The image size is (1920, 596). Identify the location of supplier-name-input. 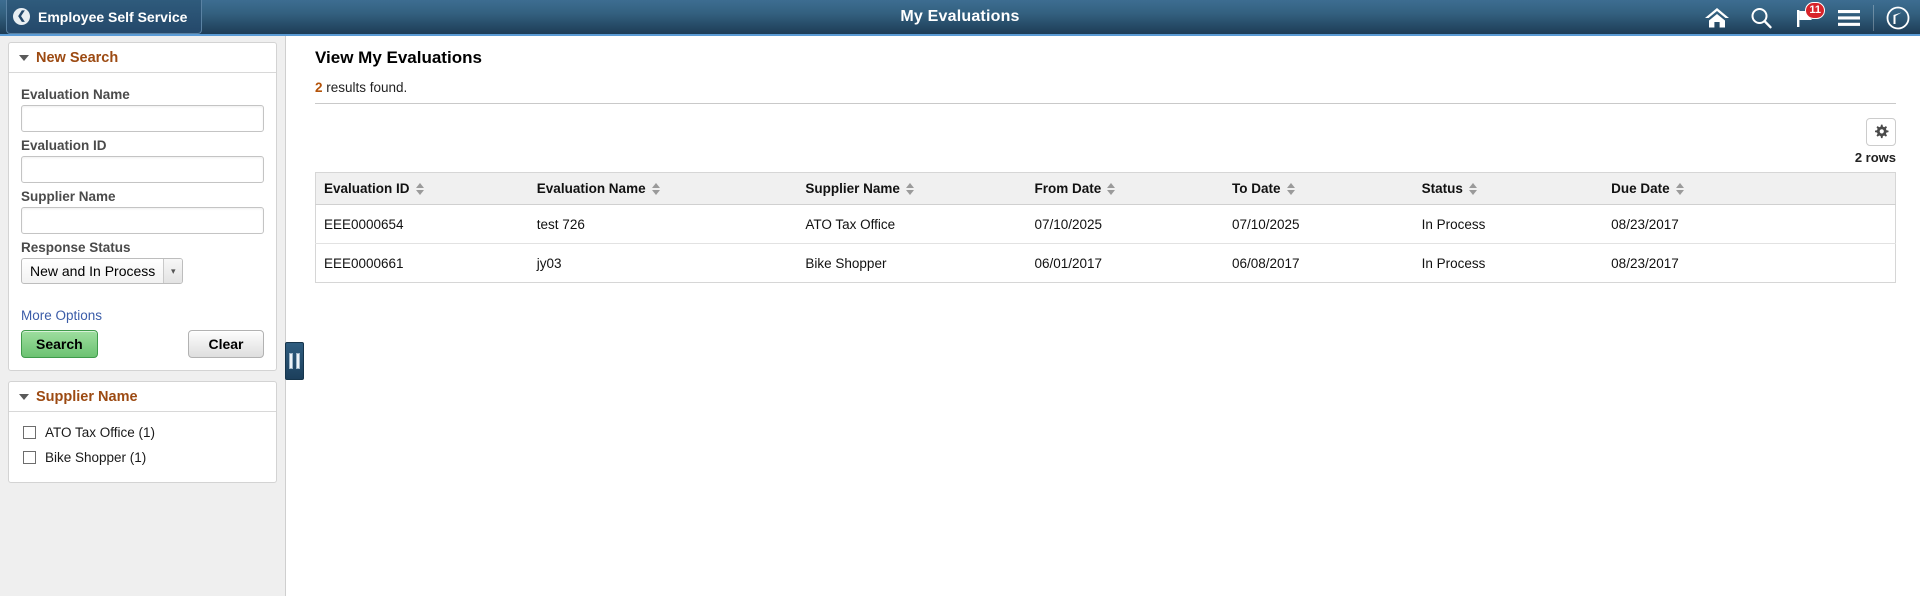
(142, 220).